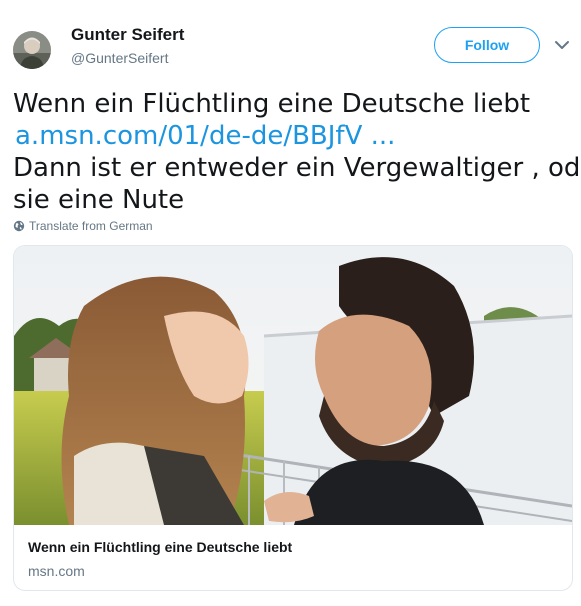 This screenshot has height=606, width=581. Describe the element at coordinates (91, 226) in the screenshot. I see `translate-label: Translate from German` at that location.